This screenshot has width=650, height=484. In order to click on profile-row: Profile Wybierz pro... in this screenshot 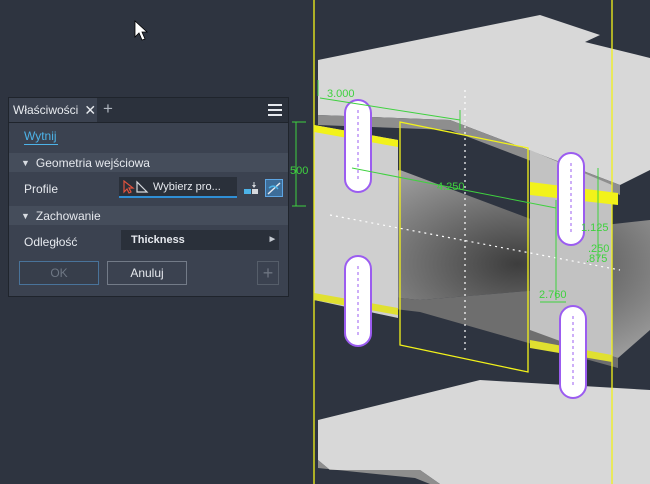, I will do `click(148, 189)`.